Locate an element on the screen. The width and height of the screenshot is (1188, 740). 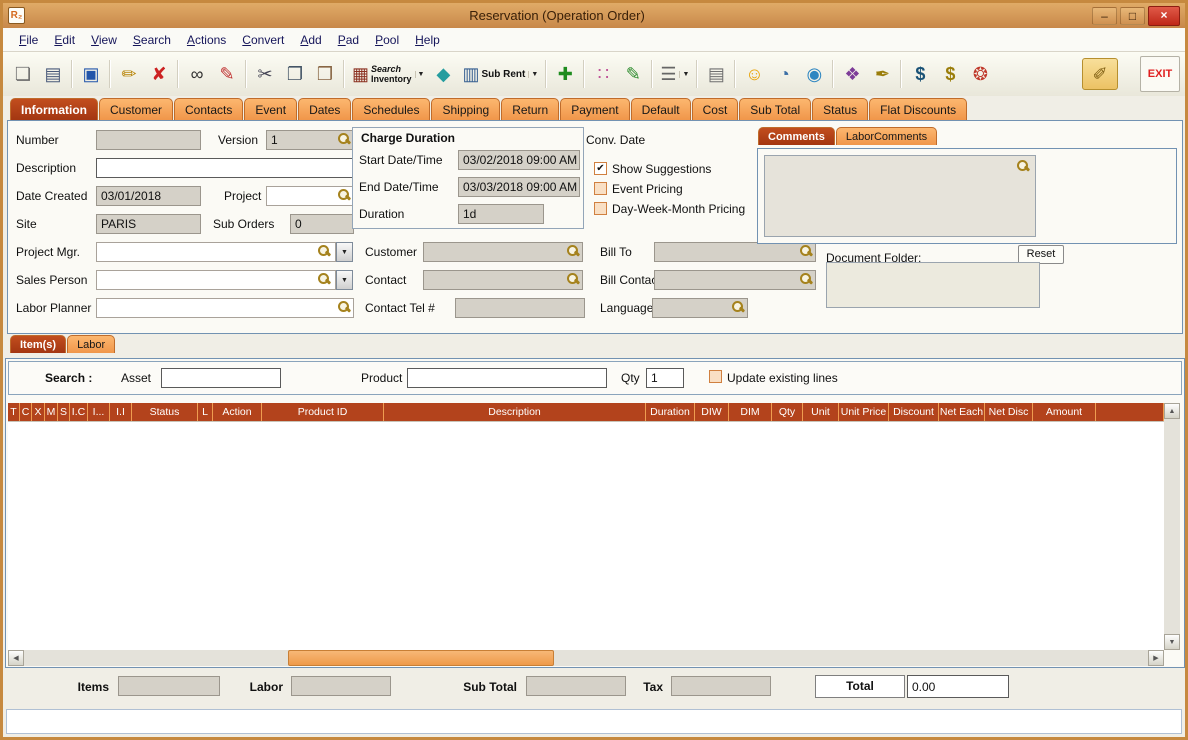
contact-search-magnifier-icon is located at coordinates (573, 279).